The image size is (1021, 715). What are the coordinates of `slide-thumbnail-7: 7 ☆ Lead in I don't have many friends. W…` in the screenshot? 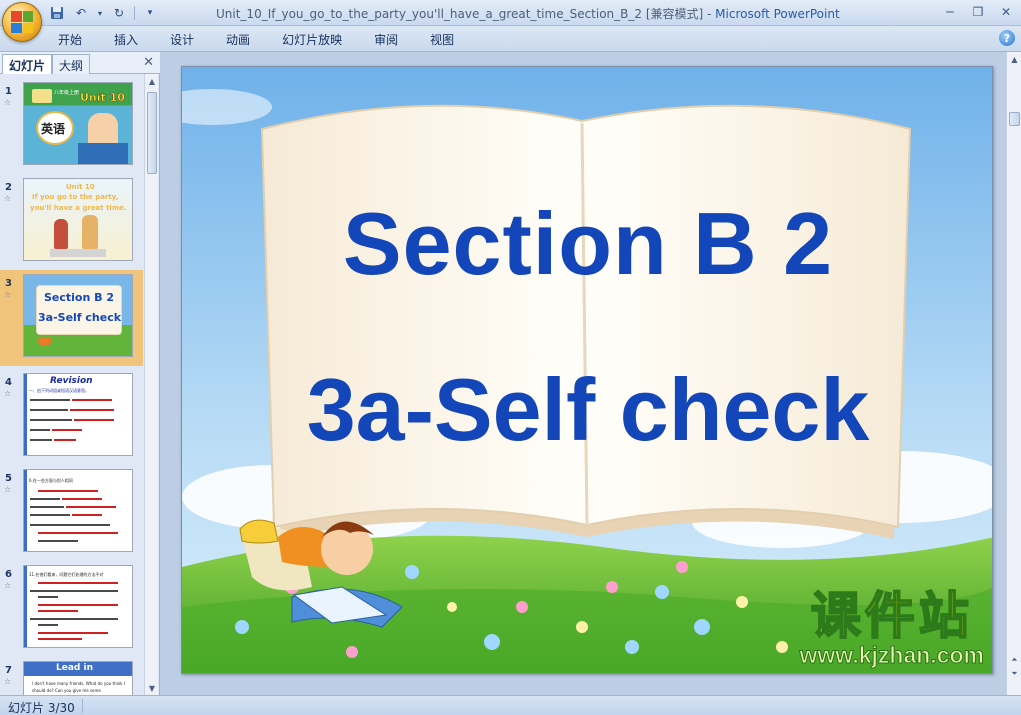 It's located at (71, 676).